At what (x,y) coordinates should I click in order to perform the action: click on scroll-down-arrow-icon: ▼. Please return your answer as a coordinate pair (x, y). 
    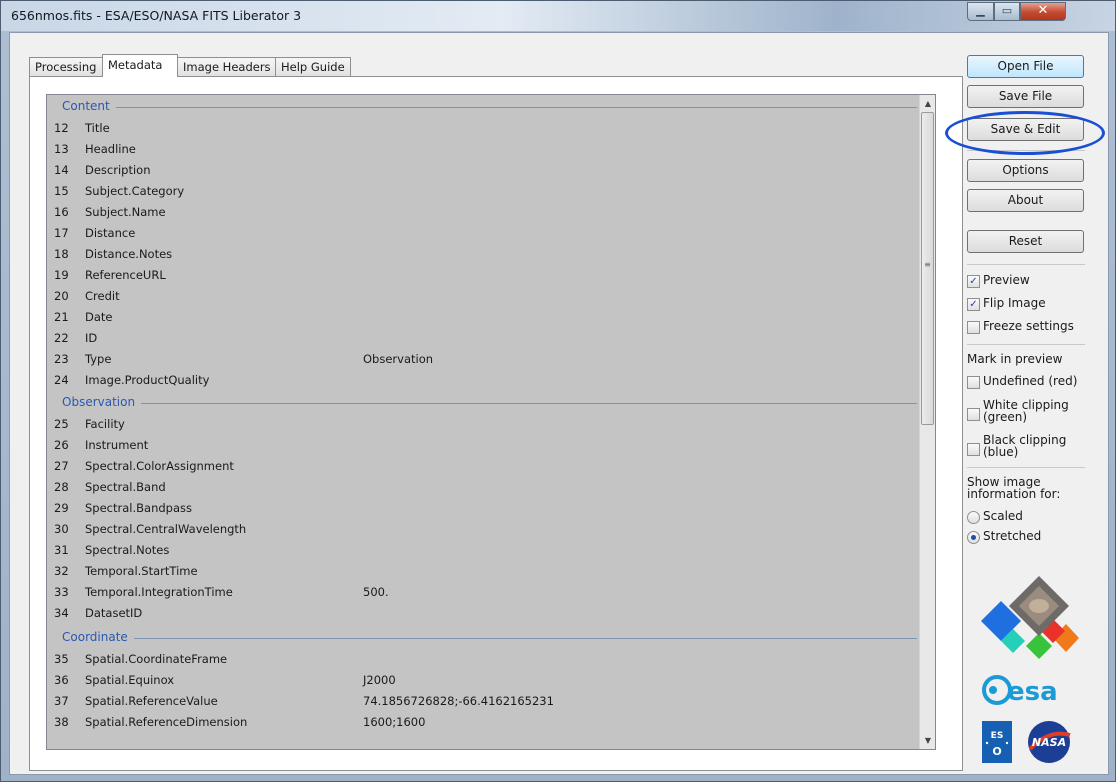
    Looking at the image, I should click on (927, 740).